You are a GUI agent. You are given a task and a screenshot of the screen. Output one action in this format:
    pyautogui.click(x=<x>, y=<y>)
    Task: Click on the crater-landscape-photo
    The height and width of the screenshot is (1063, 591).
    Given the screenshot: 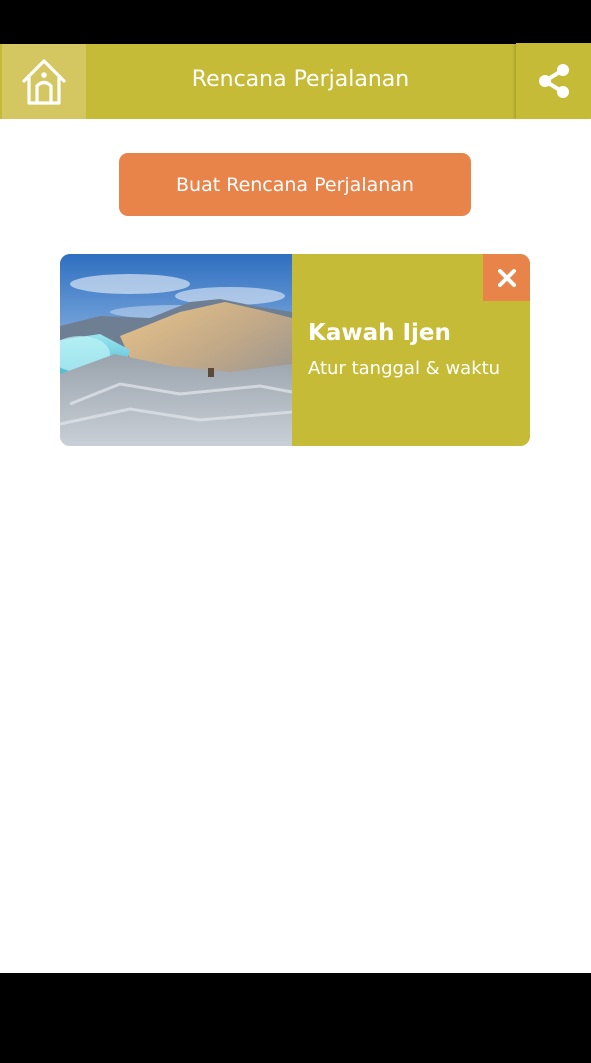 What is the action you would take?
    pyautogui.click(x=176, y=350)
    